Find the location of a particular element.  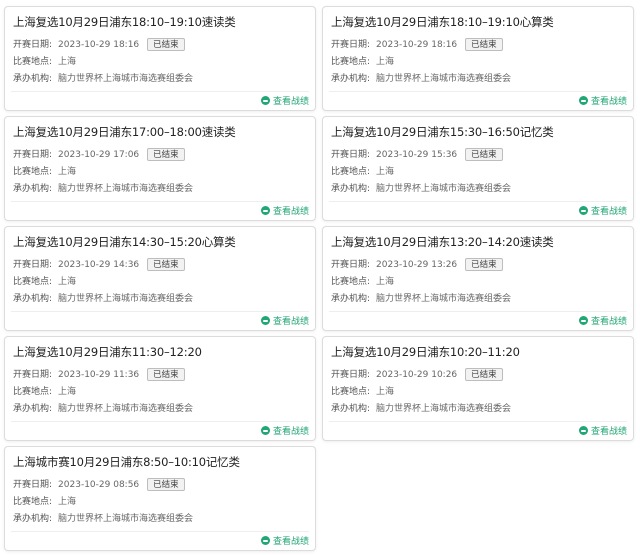

card-title: 上海复选10月29日浦东15:30–16:50记忆类 is located at coordinates (442, 132).